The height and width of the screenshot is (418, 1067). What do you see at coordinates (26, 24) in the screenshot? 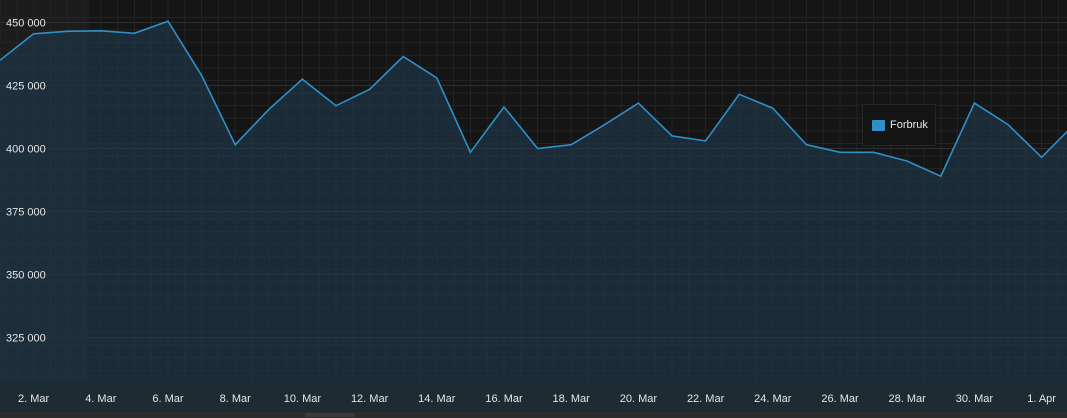
I see `y-tick-label: 450 000` at bounding box center [26, 24].